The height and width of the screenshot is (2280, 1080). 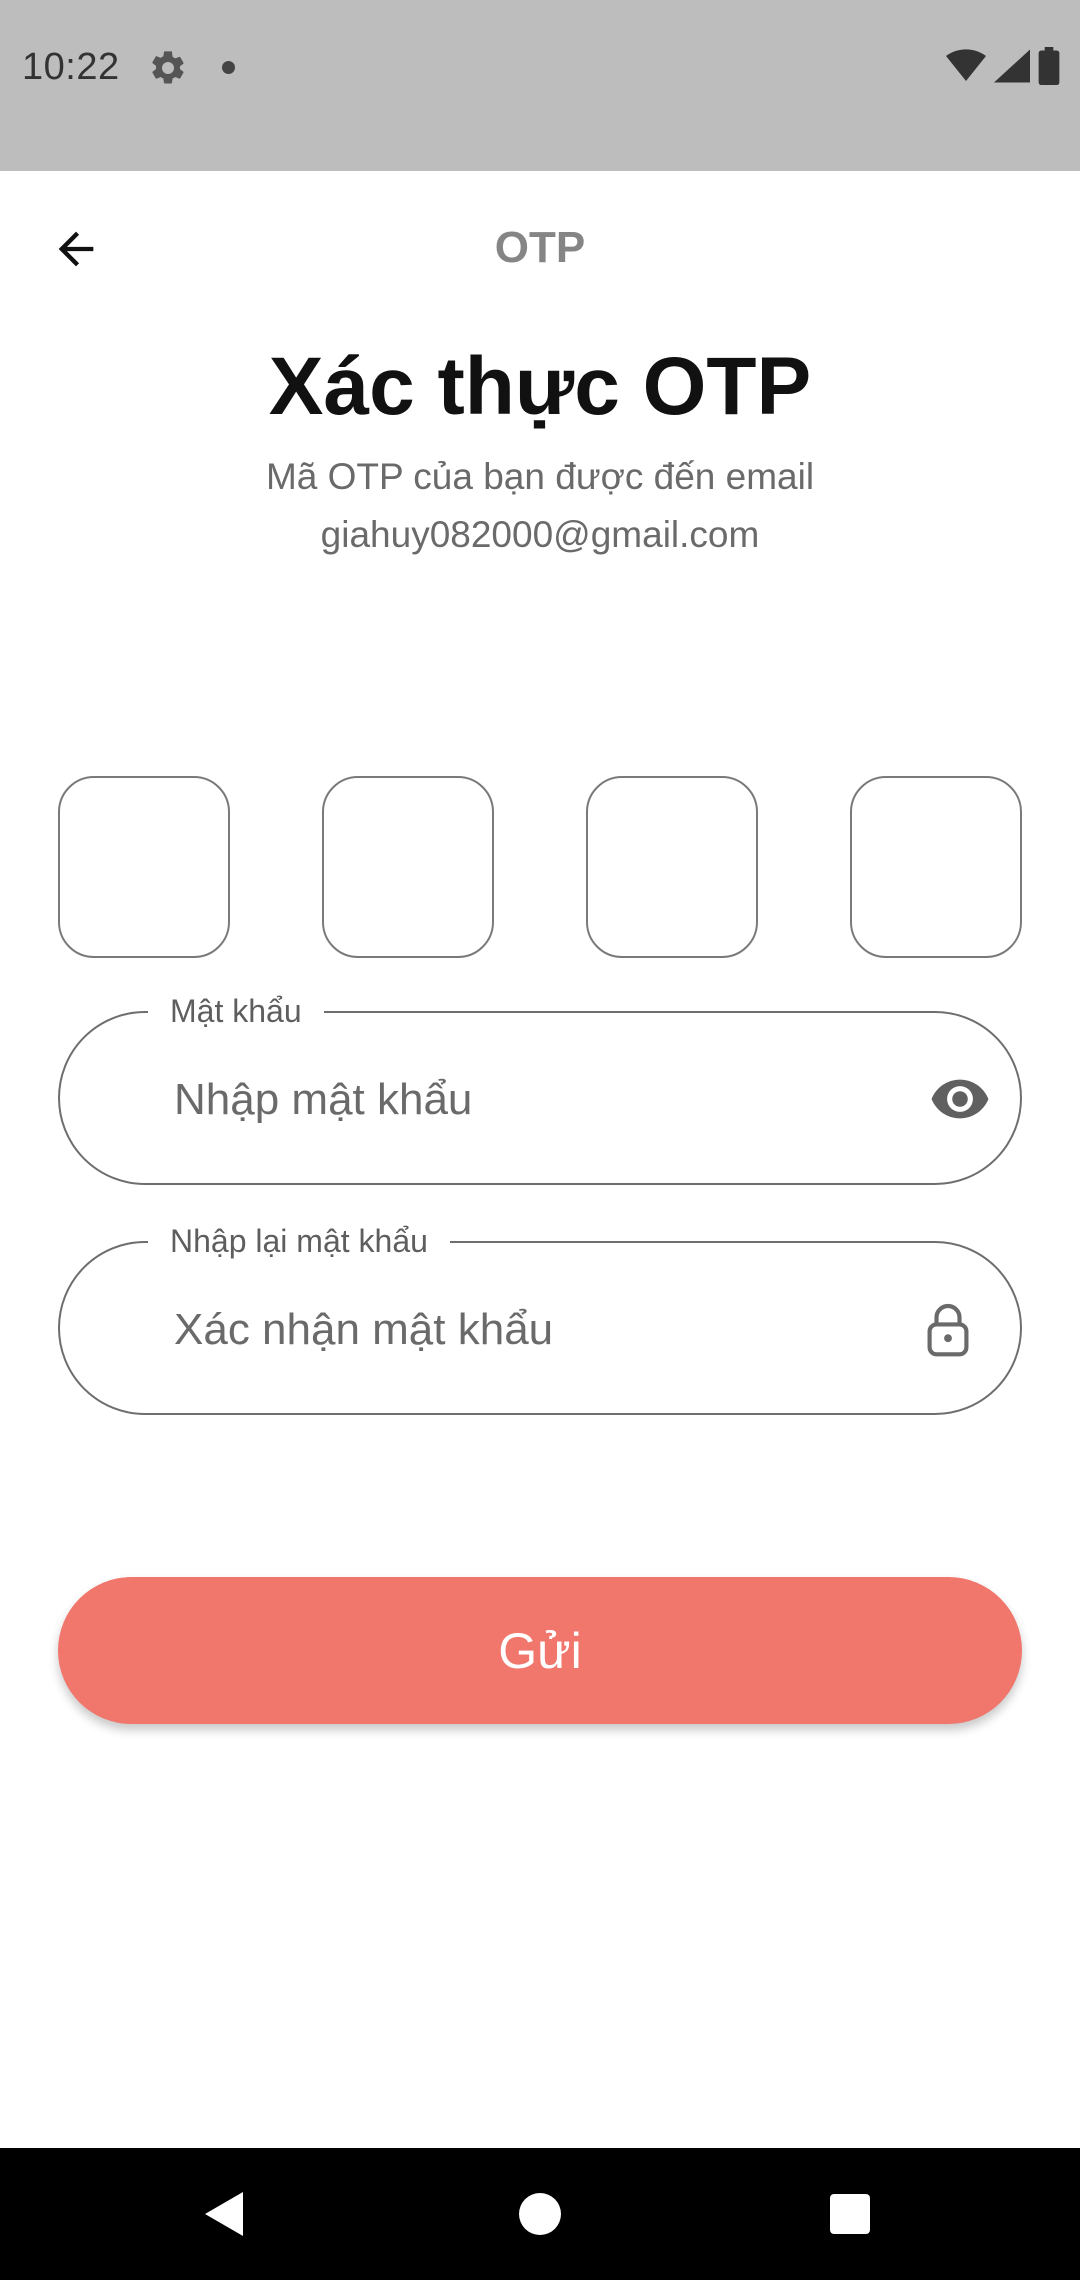 I want to click on wifi-icon, so click(x=966, y=68).